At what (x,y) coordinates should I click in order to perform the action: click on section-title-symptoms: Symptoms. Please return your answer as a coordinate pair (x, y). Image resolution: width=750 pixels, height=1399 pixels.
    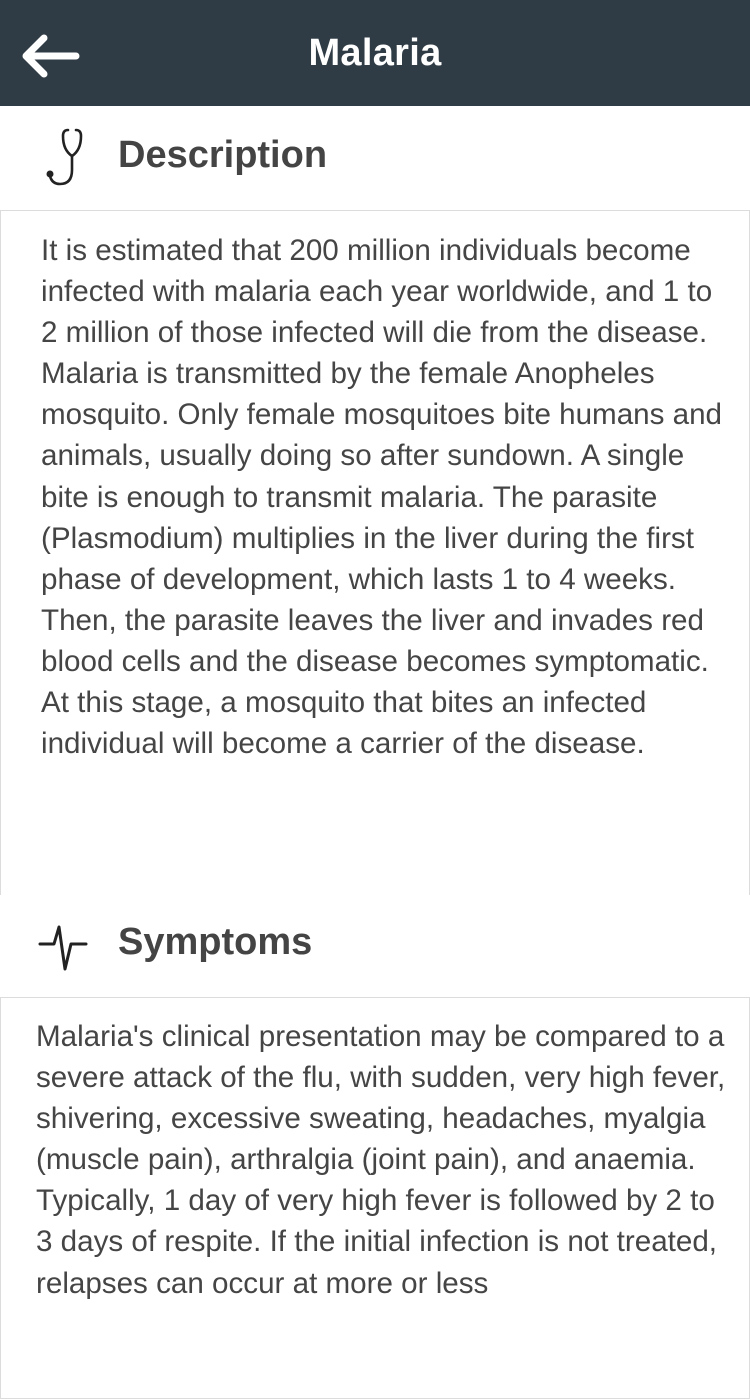
    Looking at the image, I should click on (215, 942).